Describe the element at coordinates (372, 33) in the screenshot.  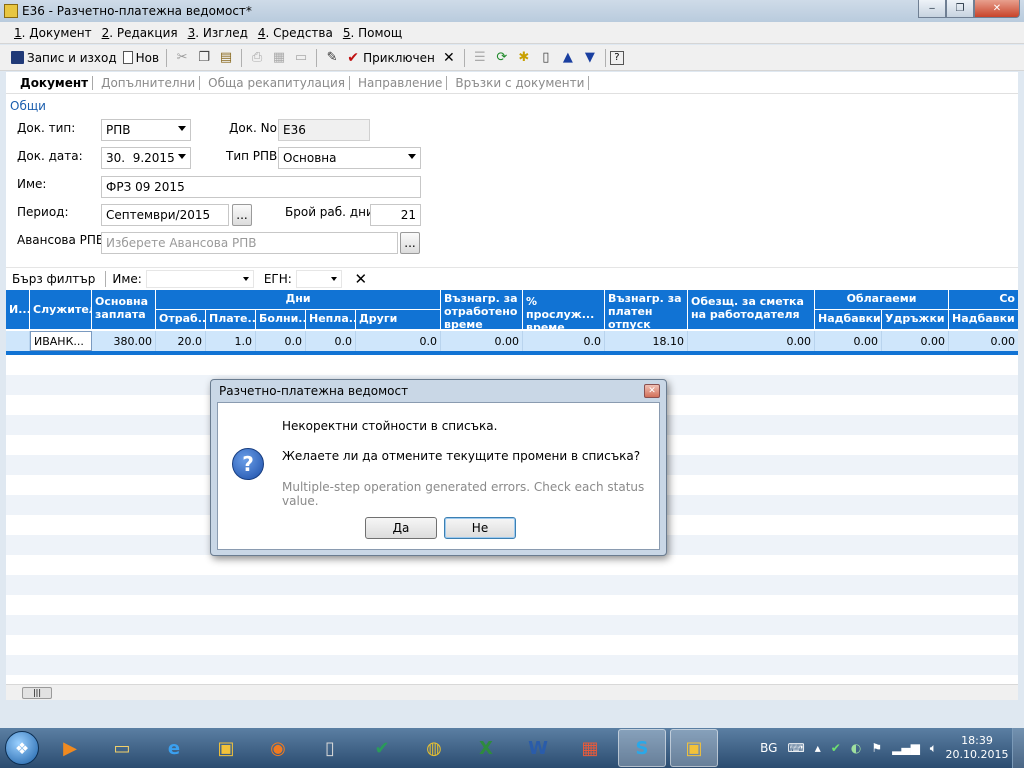
I see `menu-help: 5. Помощ` at that location.